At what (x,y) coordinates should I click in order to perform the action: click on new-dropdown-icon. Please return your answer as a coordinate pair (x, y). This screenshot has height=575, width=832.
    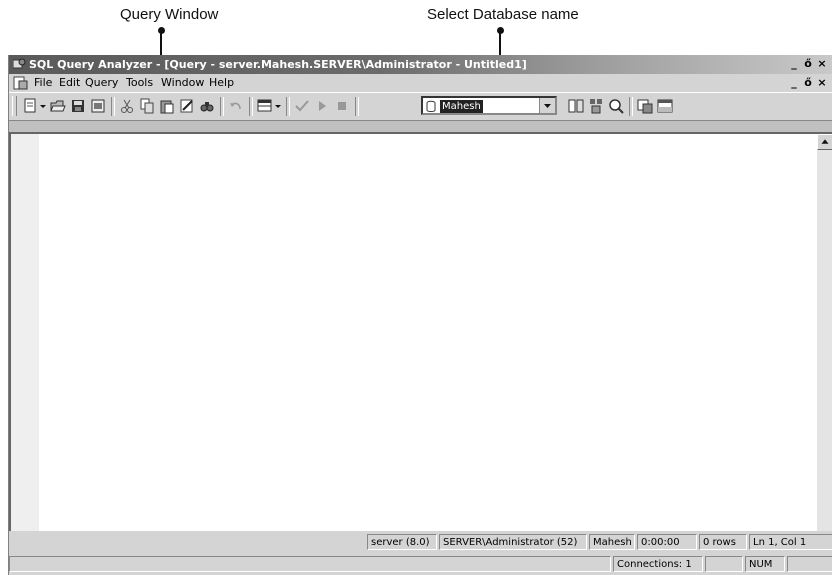
    Looking at the image, I should click on (43, 106).